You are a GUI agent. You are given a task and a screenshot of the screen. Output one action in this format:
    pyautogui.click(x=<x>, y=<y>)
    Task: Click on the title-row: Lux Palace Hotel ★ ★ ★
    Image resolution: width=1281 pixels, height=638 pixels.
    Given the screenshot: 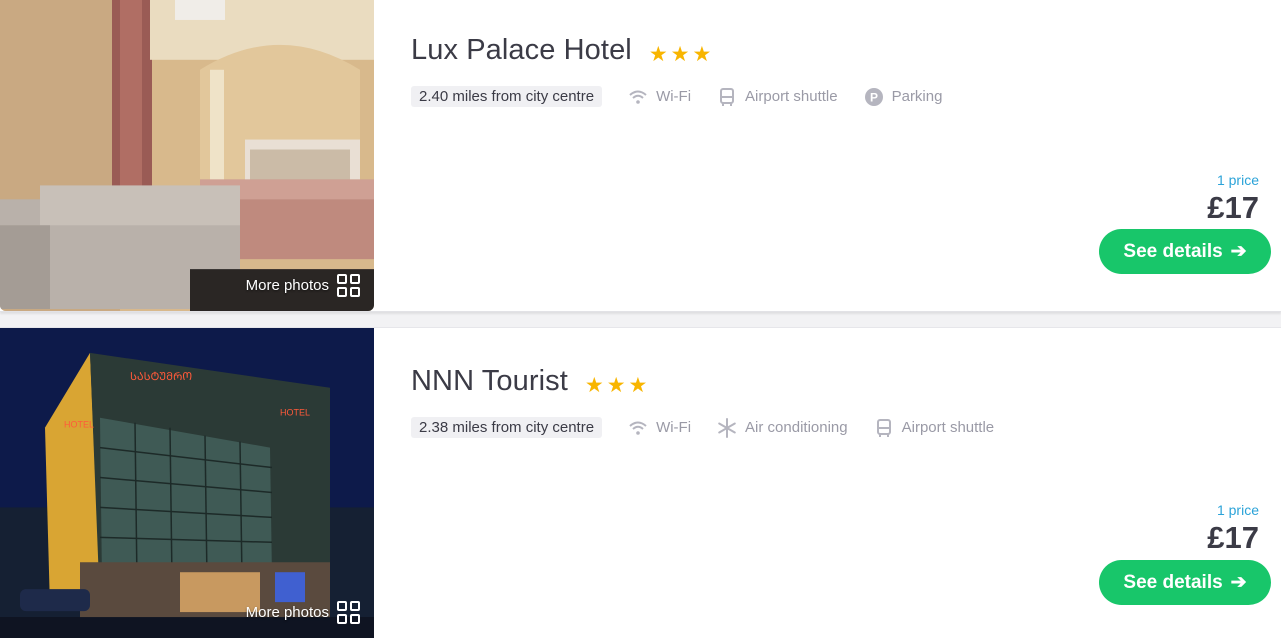 What is the action you would take?
    pyautogui.click(x=561, y=50)
    